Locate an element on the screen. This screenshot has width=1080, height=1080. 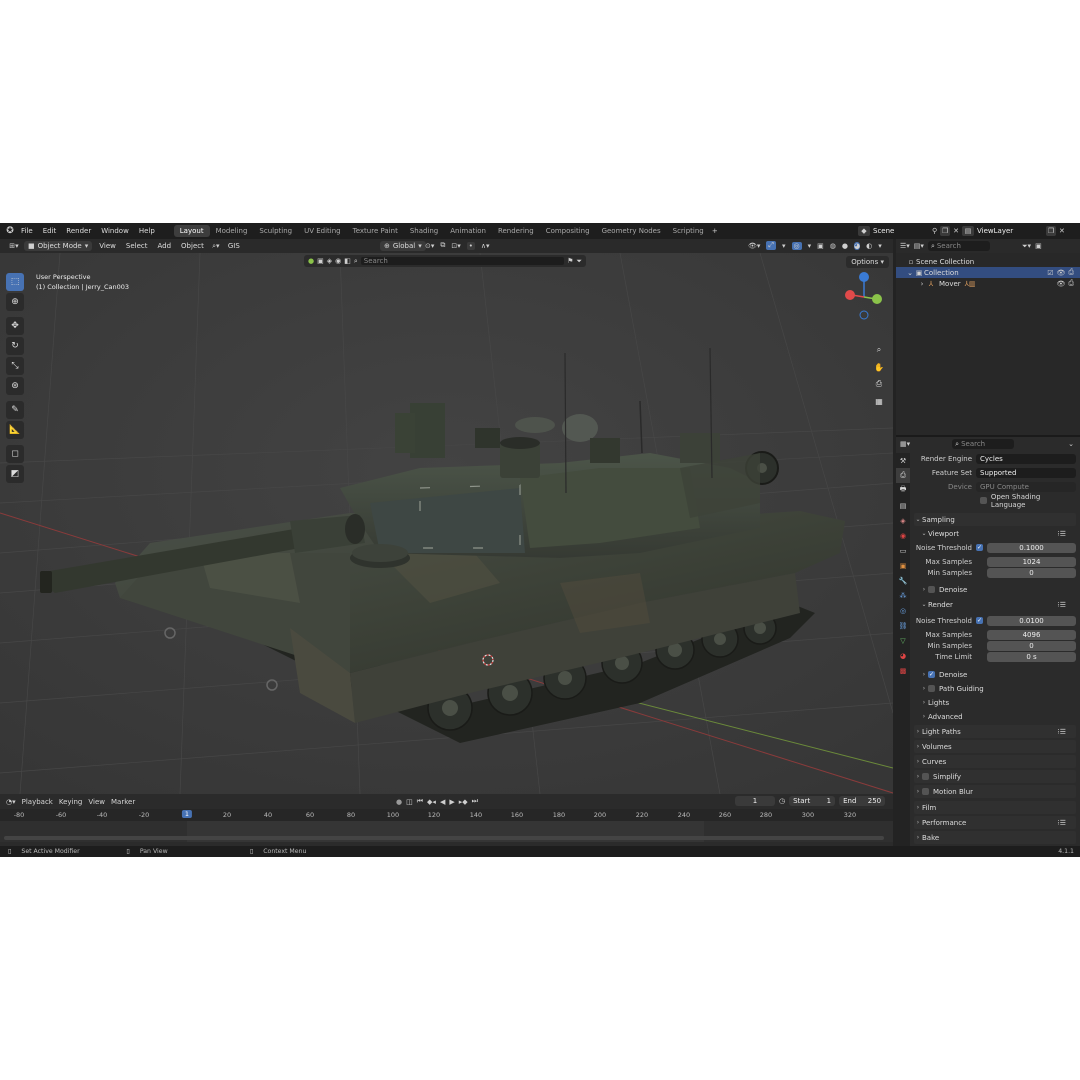
material-tab-icon: ◕ is located at coordinates (903, 655).